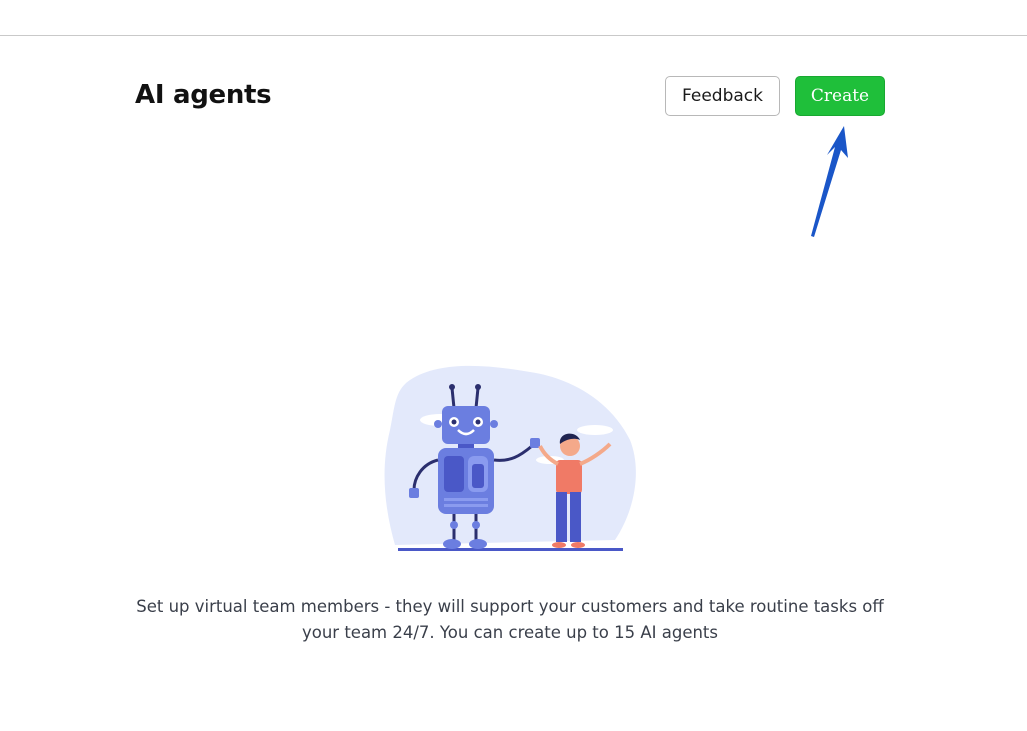  What do you see at coordinates (513, 18) in the screenshot?
I see `top-bar` at bounding box center [513, 18].